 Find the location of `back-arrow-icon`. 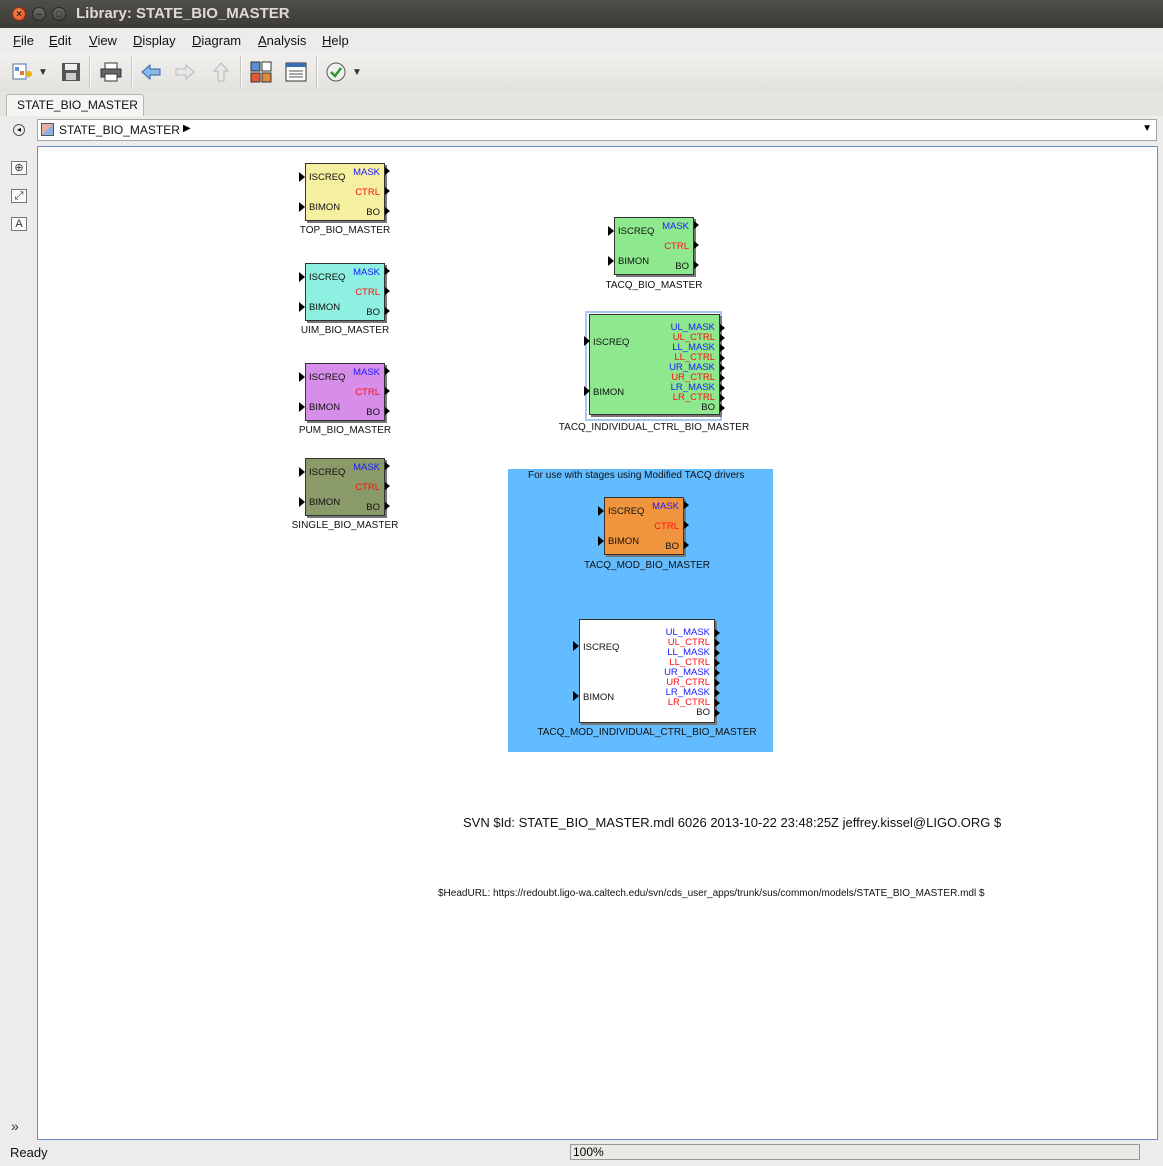

back-arrow-icon is located at coordinates (151, 72).